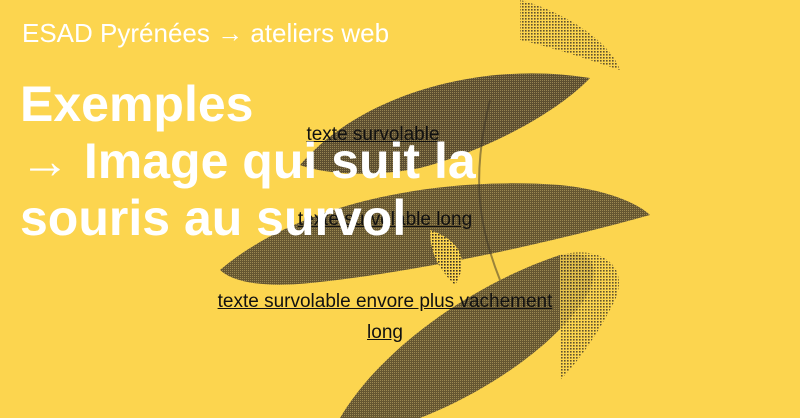 The height and width of the screenshot is (418, 800). What do you see at coordinates (248, 161) in the screenshot?
I see `page-title-line-2: → Image qui suit la` at bounding box center [248, 161].